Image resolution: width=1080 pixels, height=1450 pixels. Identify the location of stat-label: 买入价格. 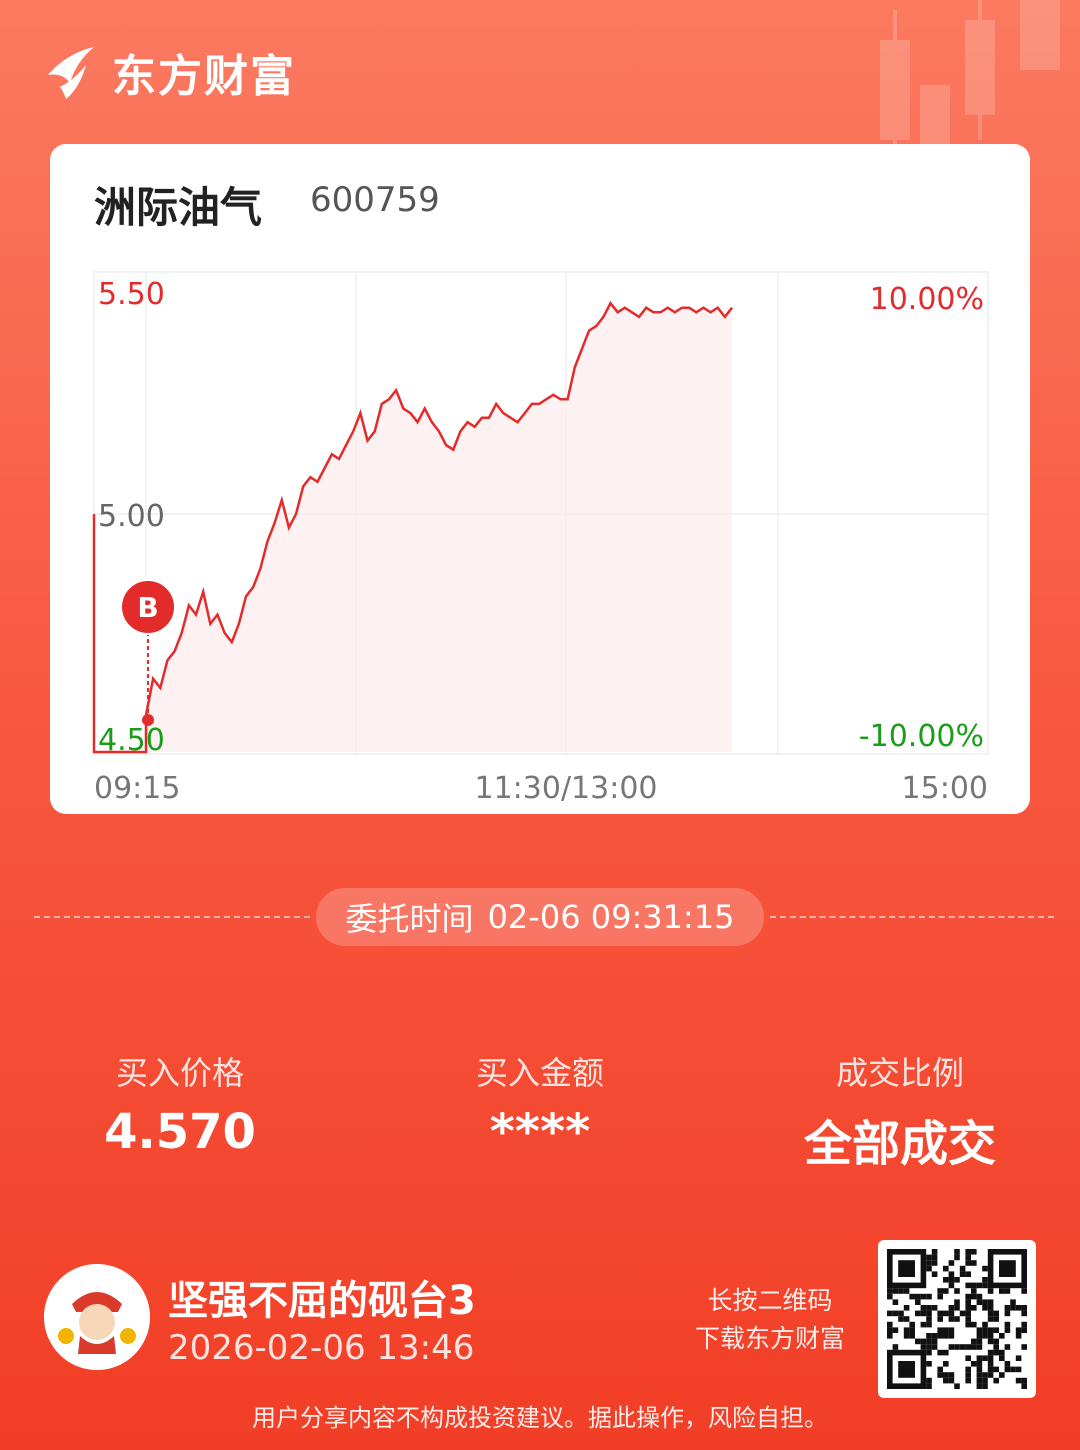
(179, 1073).